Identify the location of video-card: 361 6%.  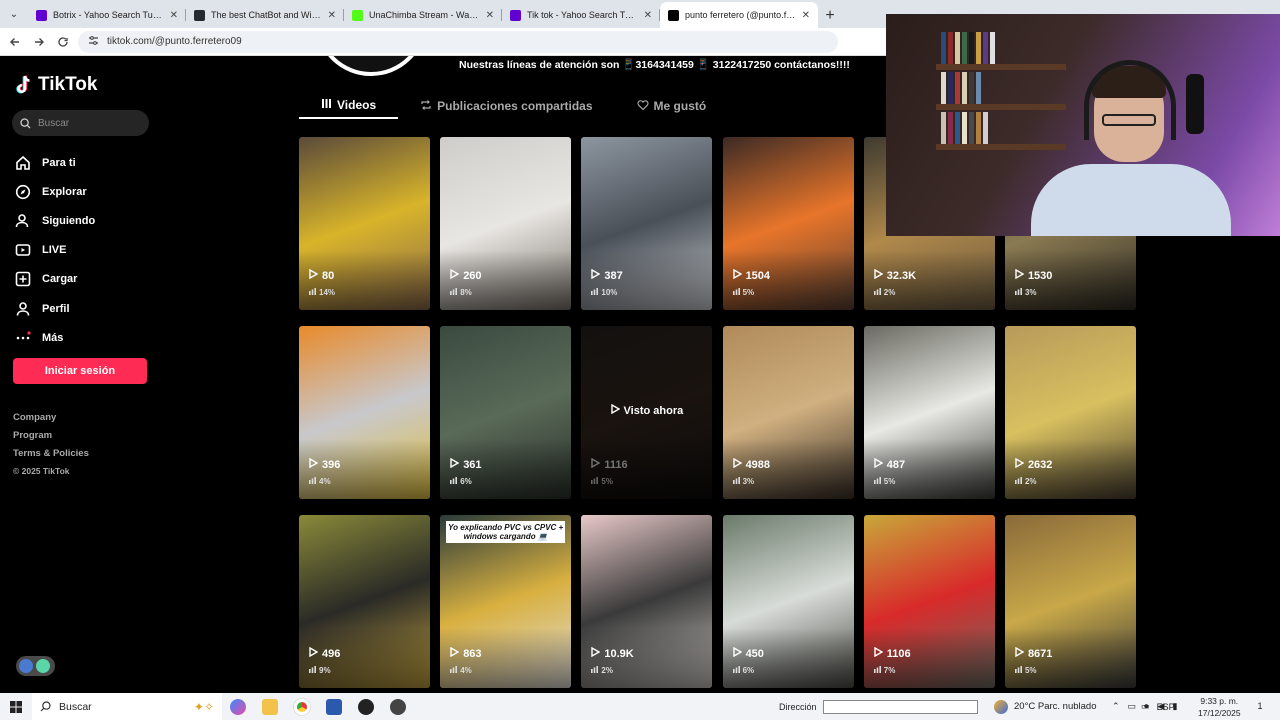
(506, 412).